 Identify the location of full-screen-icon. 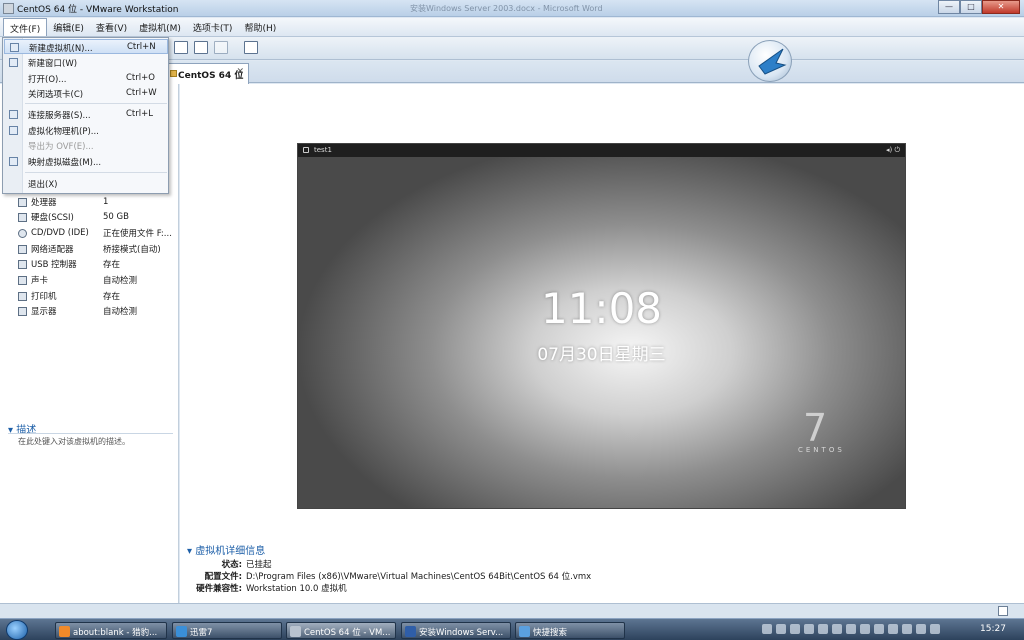
(201, 47).